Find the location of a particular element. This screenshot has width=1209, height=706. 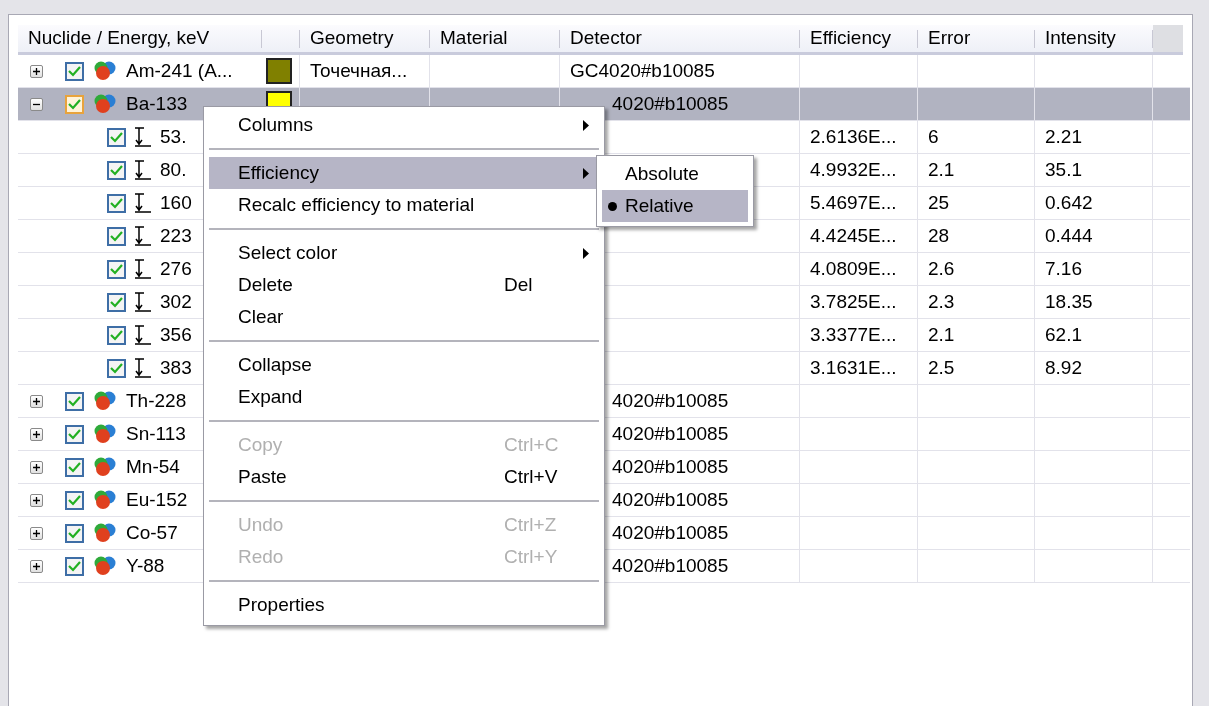

energy-value: 383 is located at coordinates (176, 368).